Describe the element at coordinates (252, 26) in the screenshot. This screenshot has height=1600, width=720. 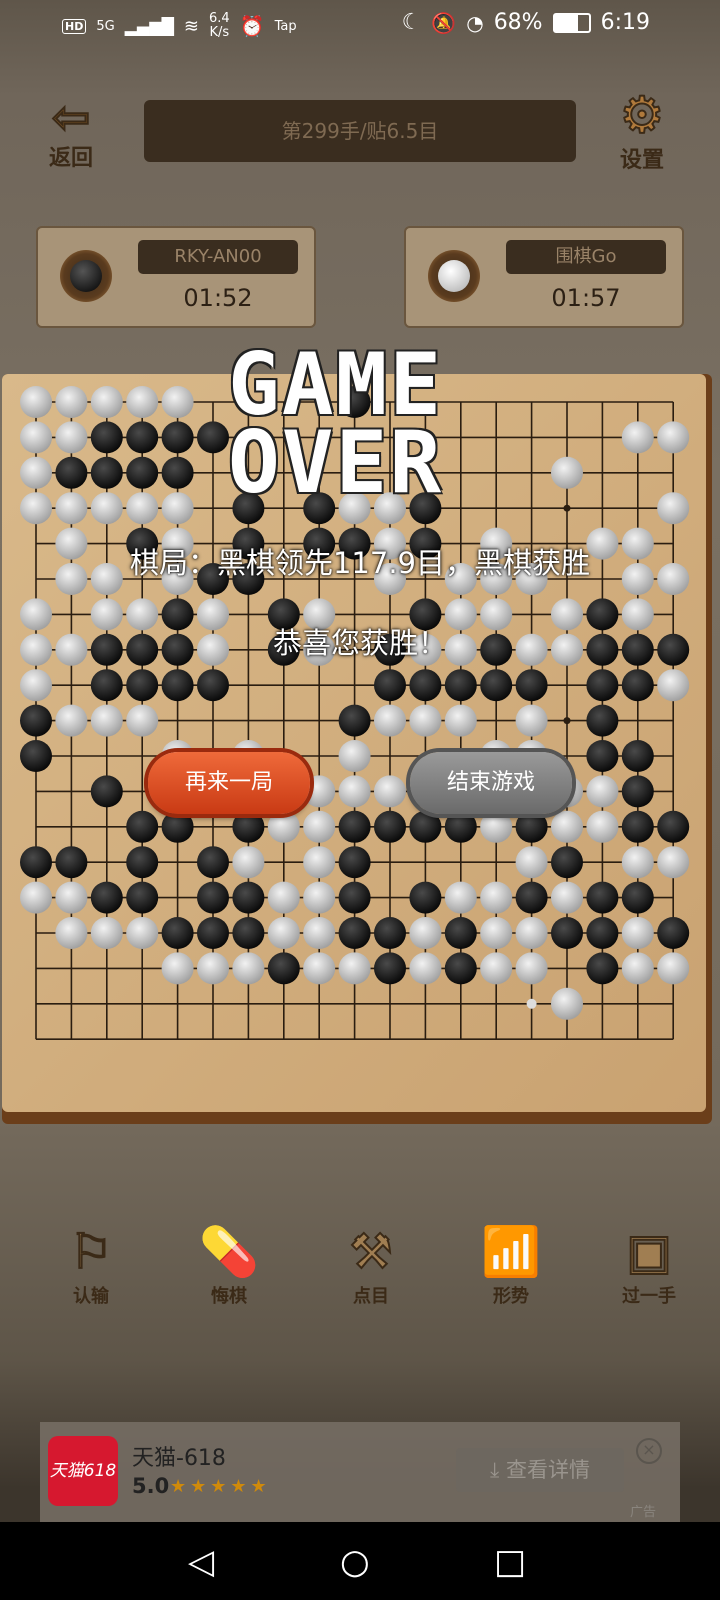
I see `alarm-icon: ⏰` at that location.